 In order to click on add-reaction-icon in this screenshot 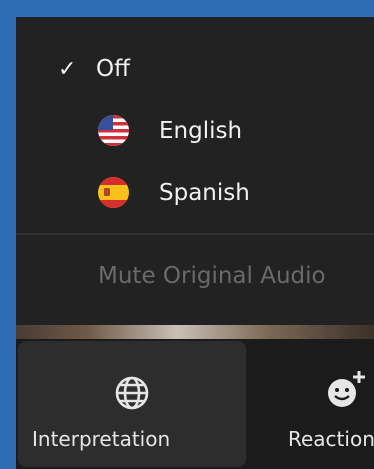, I will do `click(348, 393)`.